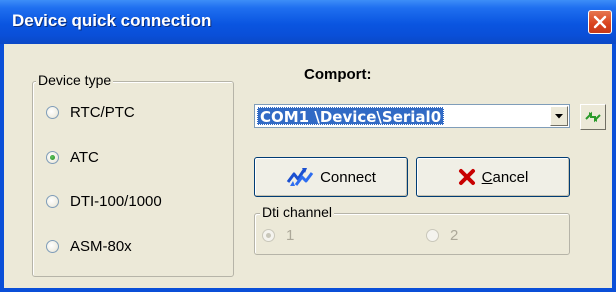  What do you see at coordinates (351, 116) in the screenshot?
I see `comport-selected-value: COM1 \Device\Serial0` at bounding box center [351, 116].